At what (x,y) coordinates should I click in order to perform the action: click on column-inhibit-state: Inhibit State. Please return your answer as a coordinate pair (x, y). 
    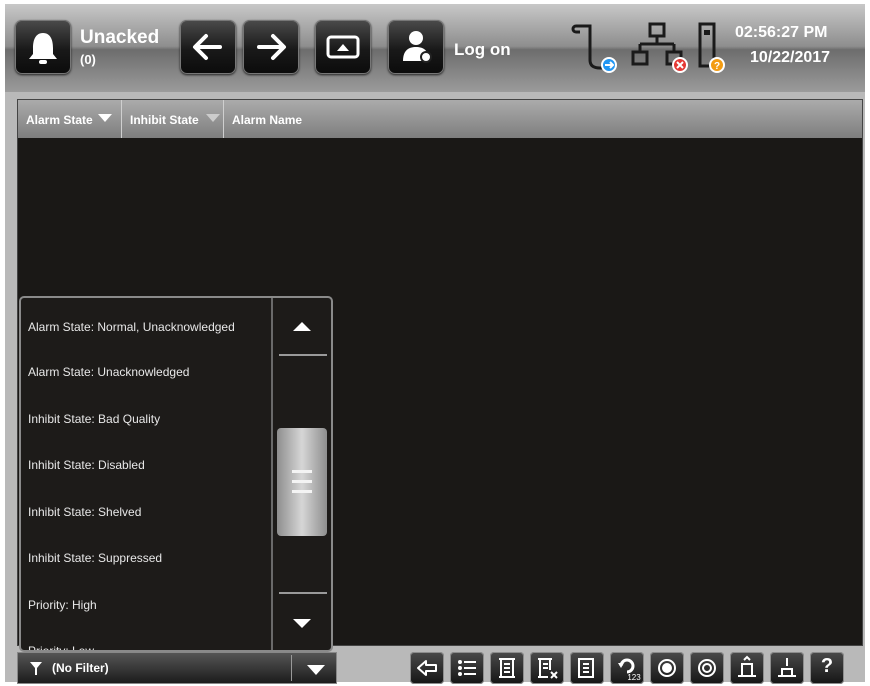
    Looking at the image, I should click on (173, 119).